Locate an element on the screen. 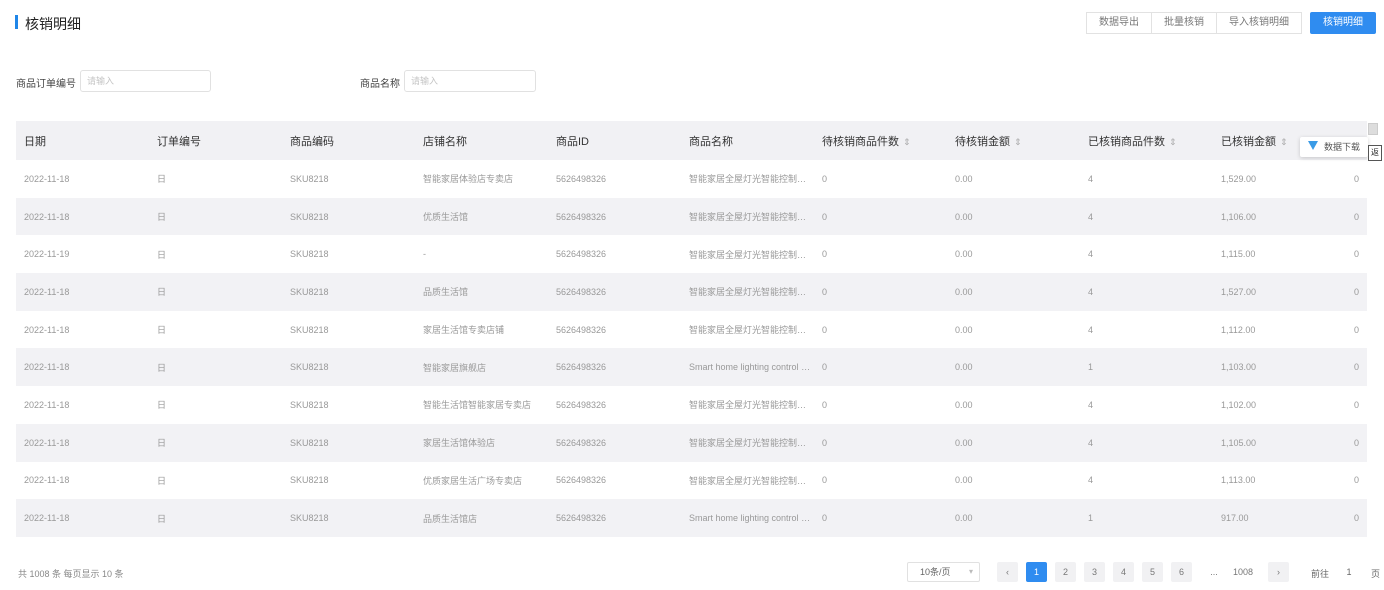 This screenshot has height=590, width=1384. page-button: 5 is located at coordinates (1152, 572).